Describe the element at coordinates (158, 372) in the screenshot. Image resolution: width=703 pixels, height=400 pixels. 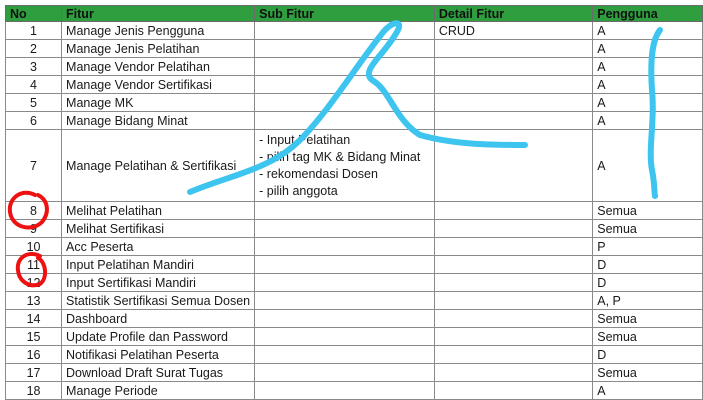
I see `cell-fitur: Download Draft Surat Tugas` at that location.